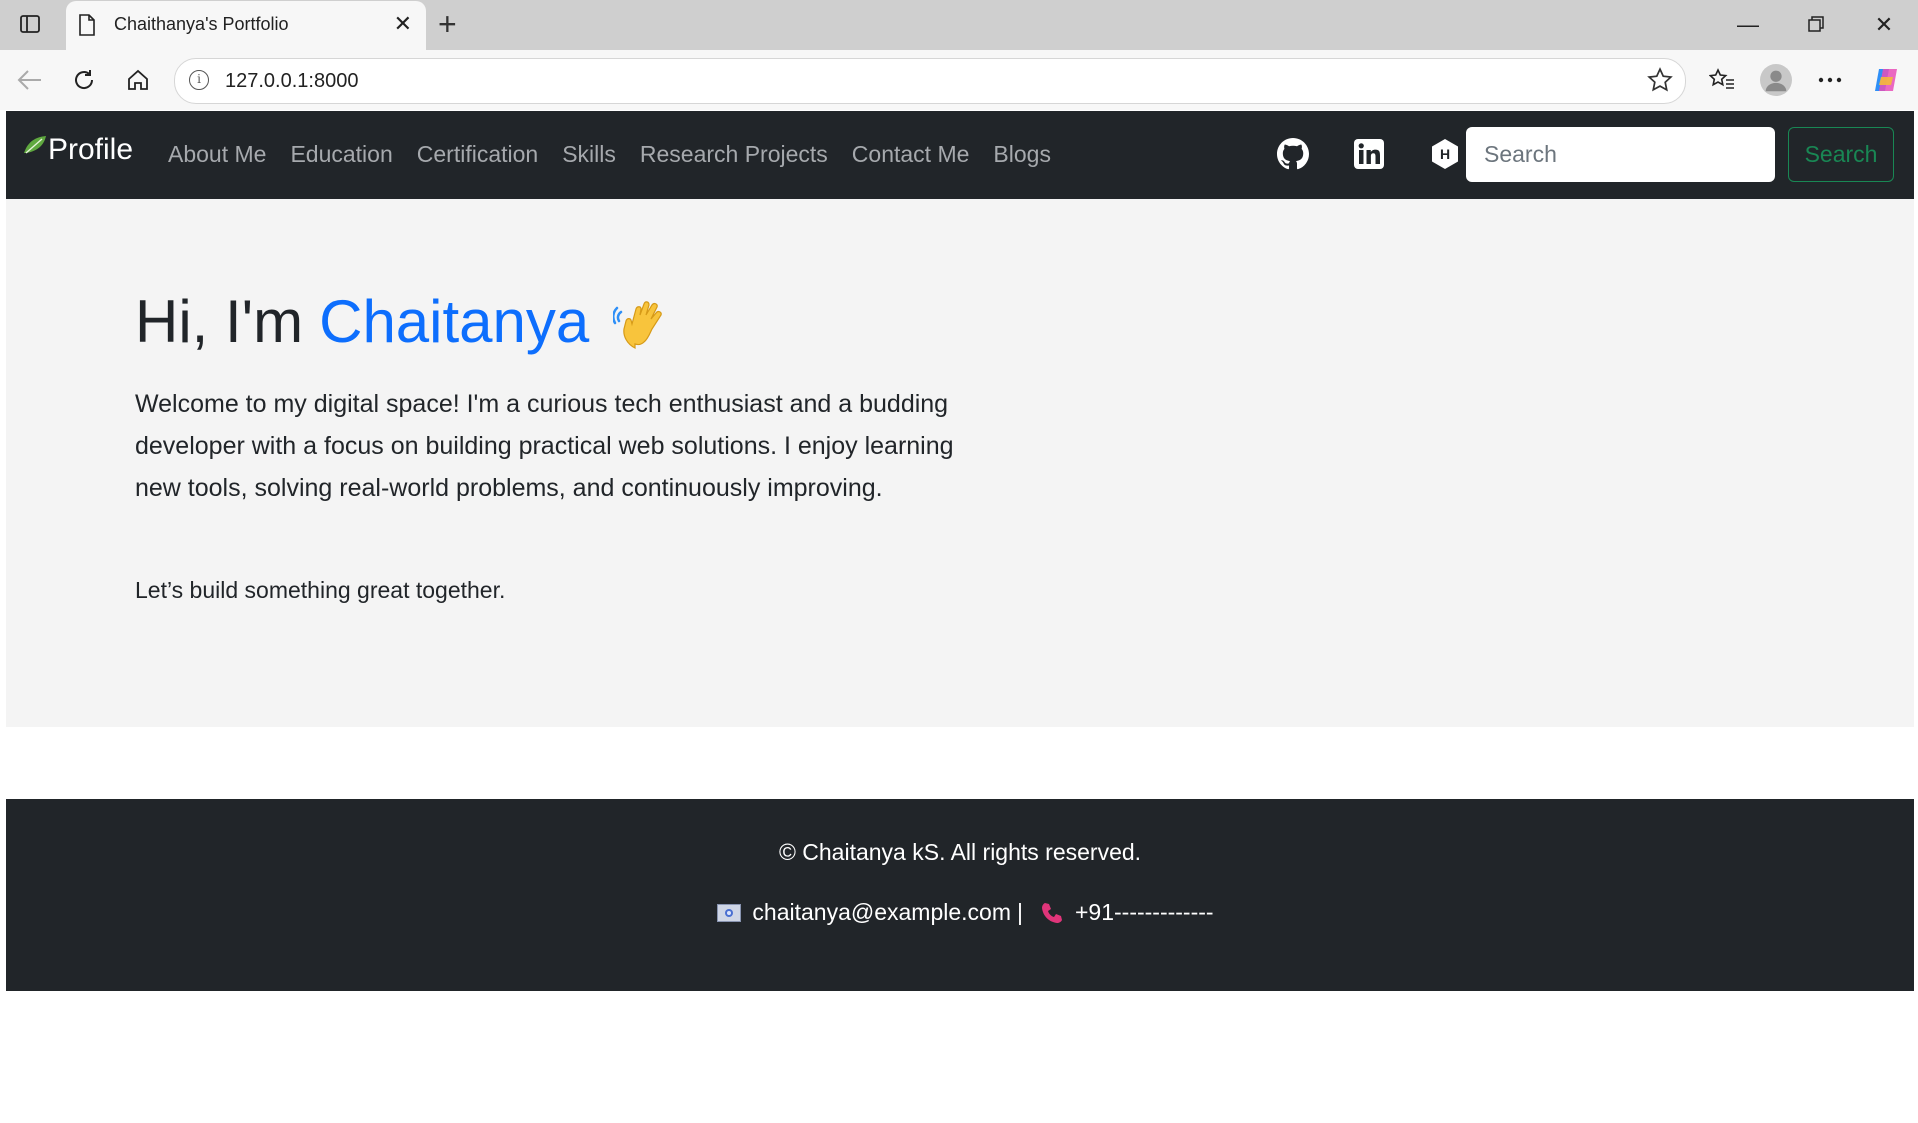 The width and height of the screenshot is (1918, 1123). I want to click on nav-link-education: Education, so click(341, 154).